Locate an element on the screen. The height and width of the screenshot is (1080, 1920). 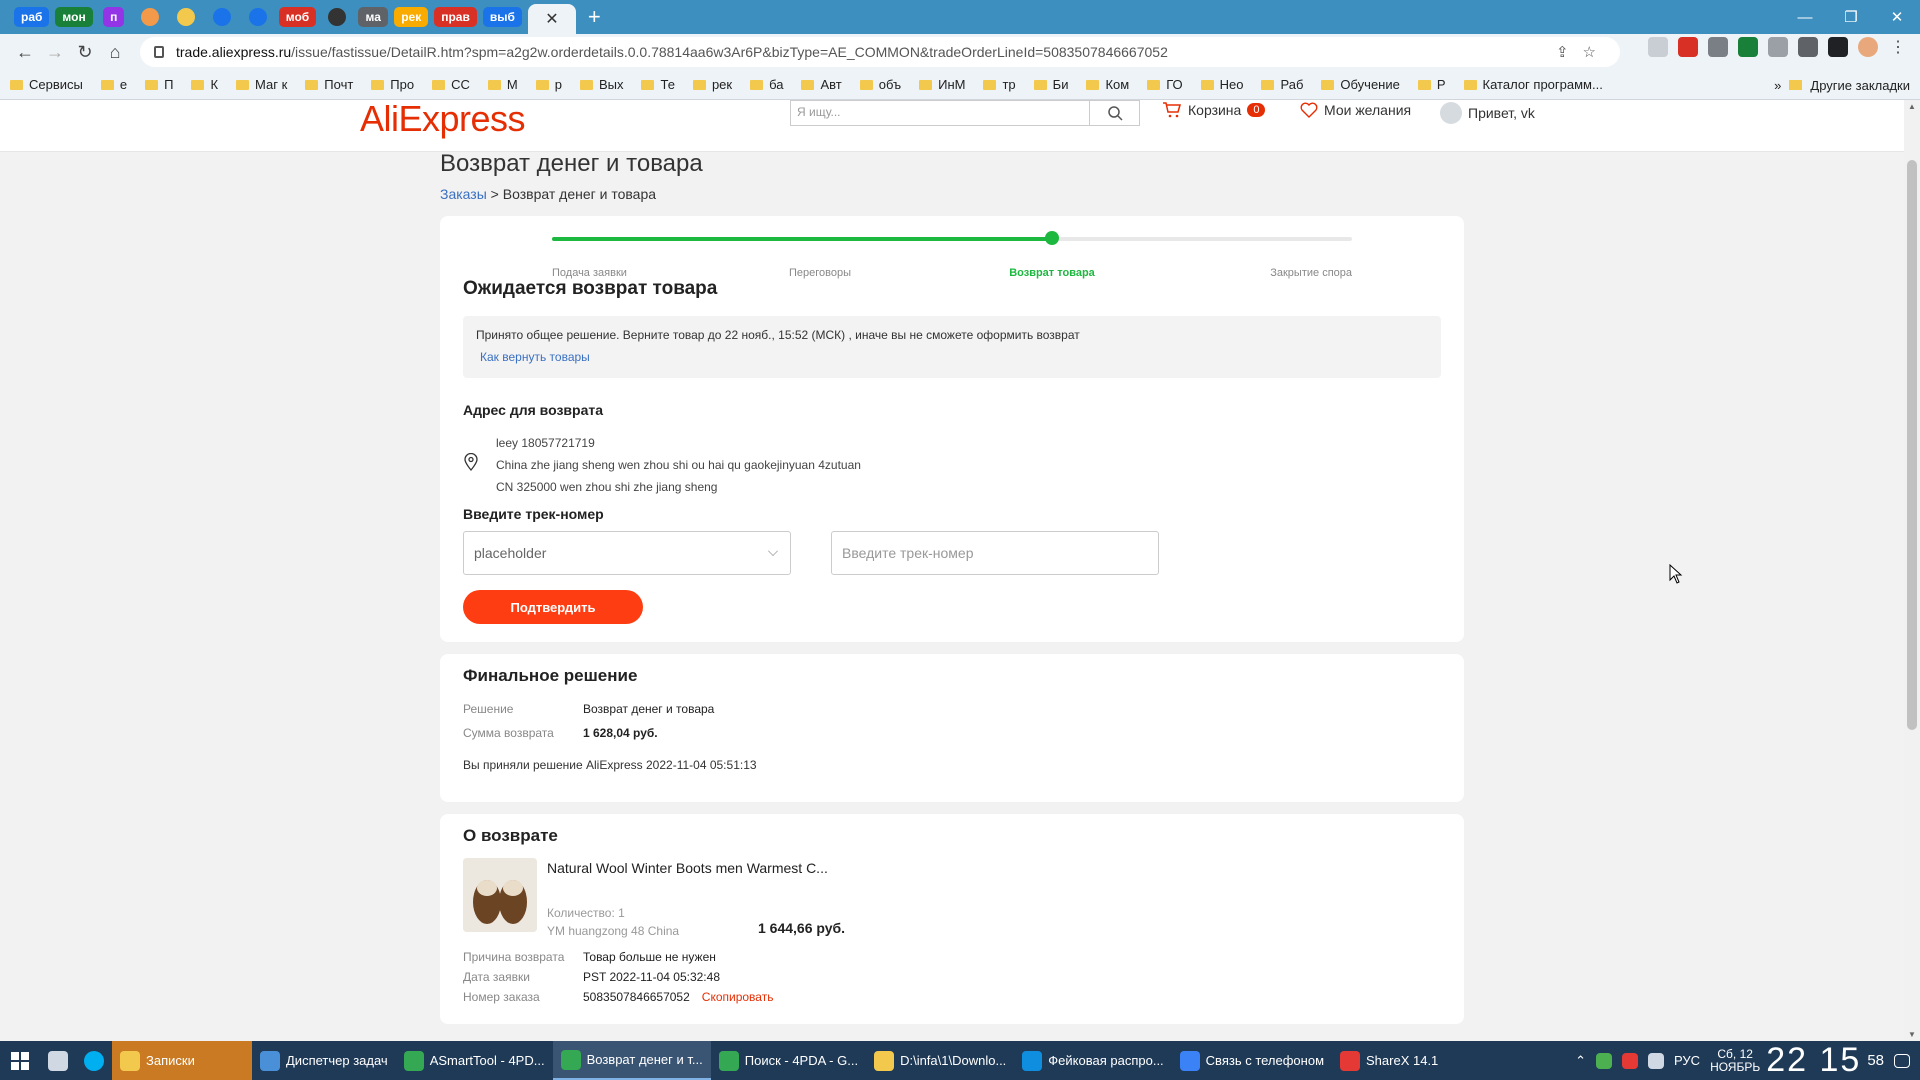
tracking-number-input is located at coordinates (995, 553).